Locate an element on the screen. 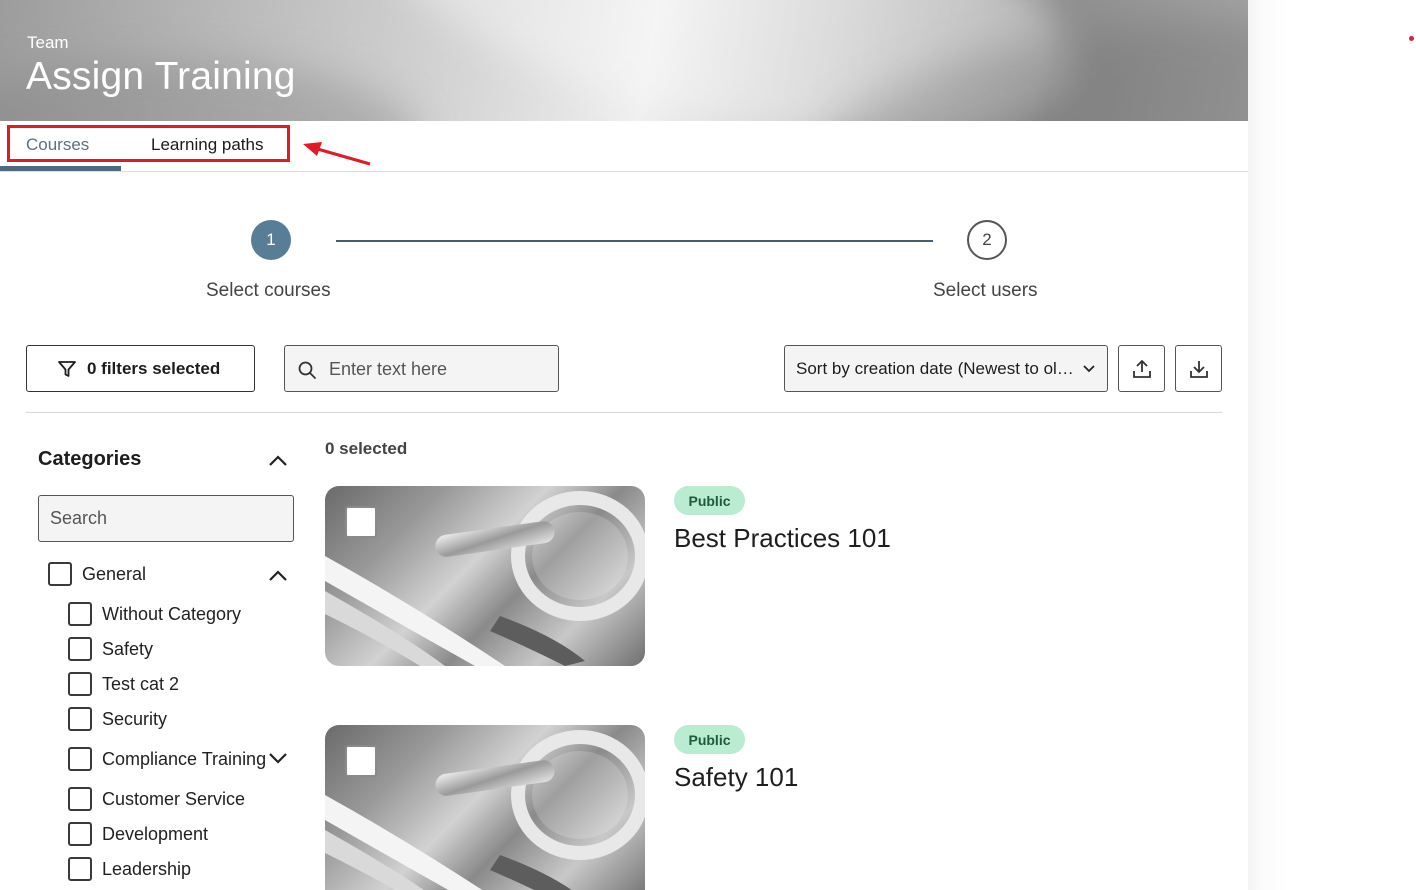 Image resolution: width=1416 pixels, height=890 pixels. category-label: Leadership is located at coordinates (147, 868).